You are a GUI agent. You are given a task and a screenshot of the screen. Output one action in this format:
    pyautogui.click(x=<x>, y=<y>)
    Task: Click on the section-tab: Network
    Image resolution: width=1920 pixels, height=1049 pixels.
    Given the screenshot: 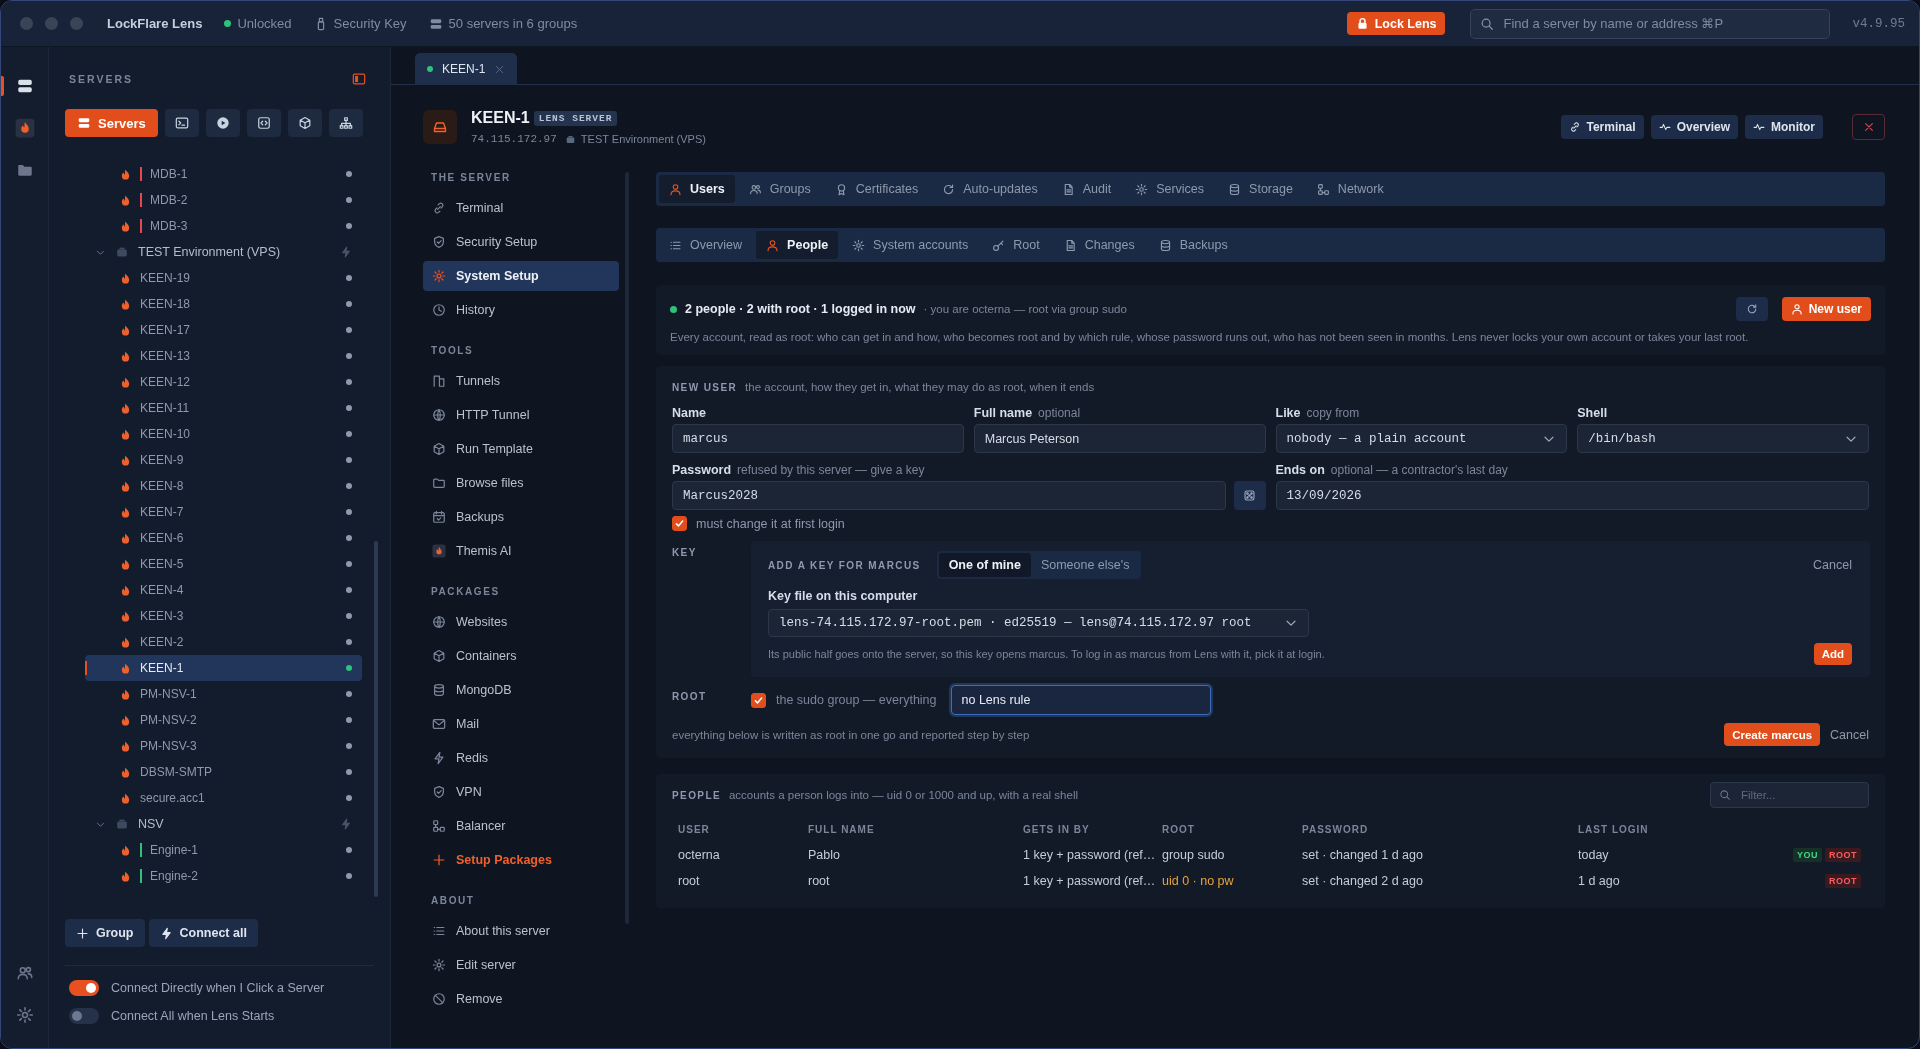 What is the action you would take?
    pyautogui.click(x=1350, y=189)
    